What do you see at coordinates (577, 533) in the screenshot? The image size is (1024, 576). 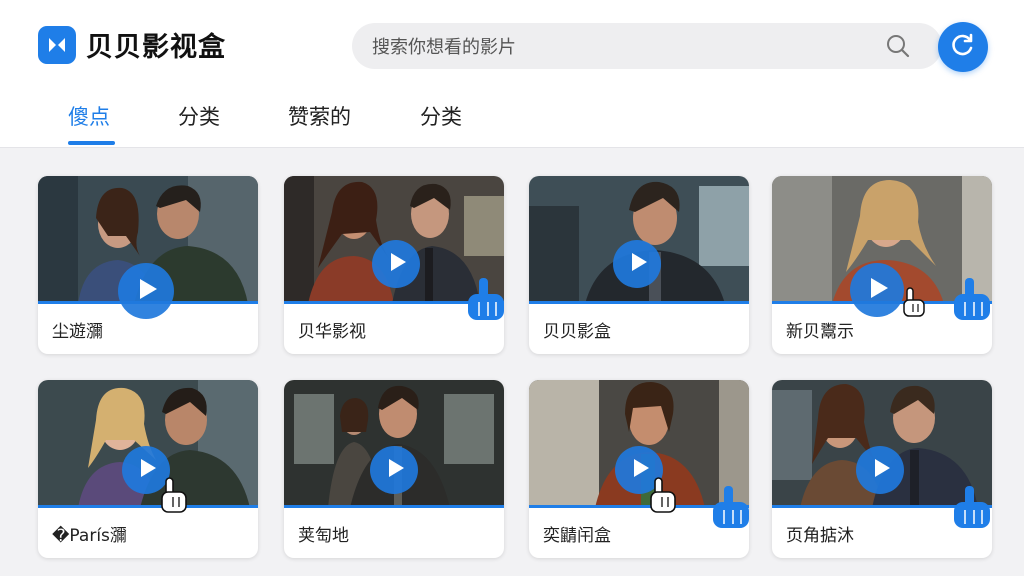 I see `movie-title: 奕鼱闬盒` at bounding box center [577, 533].